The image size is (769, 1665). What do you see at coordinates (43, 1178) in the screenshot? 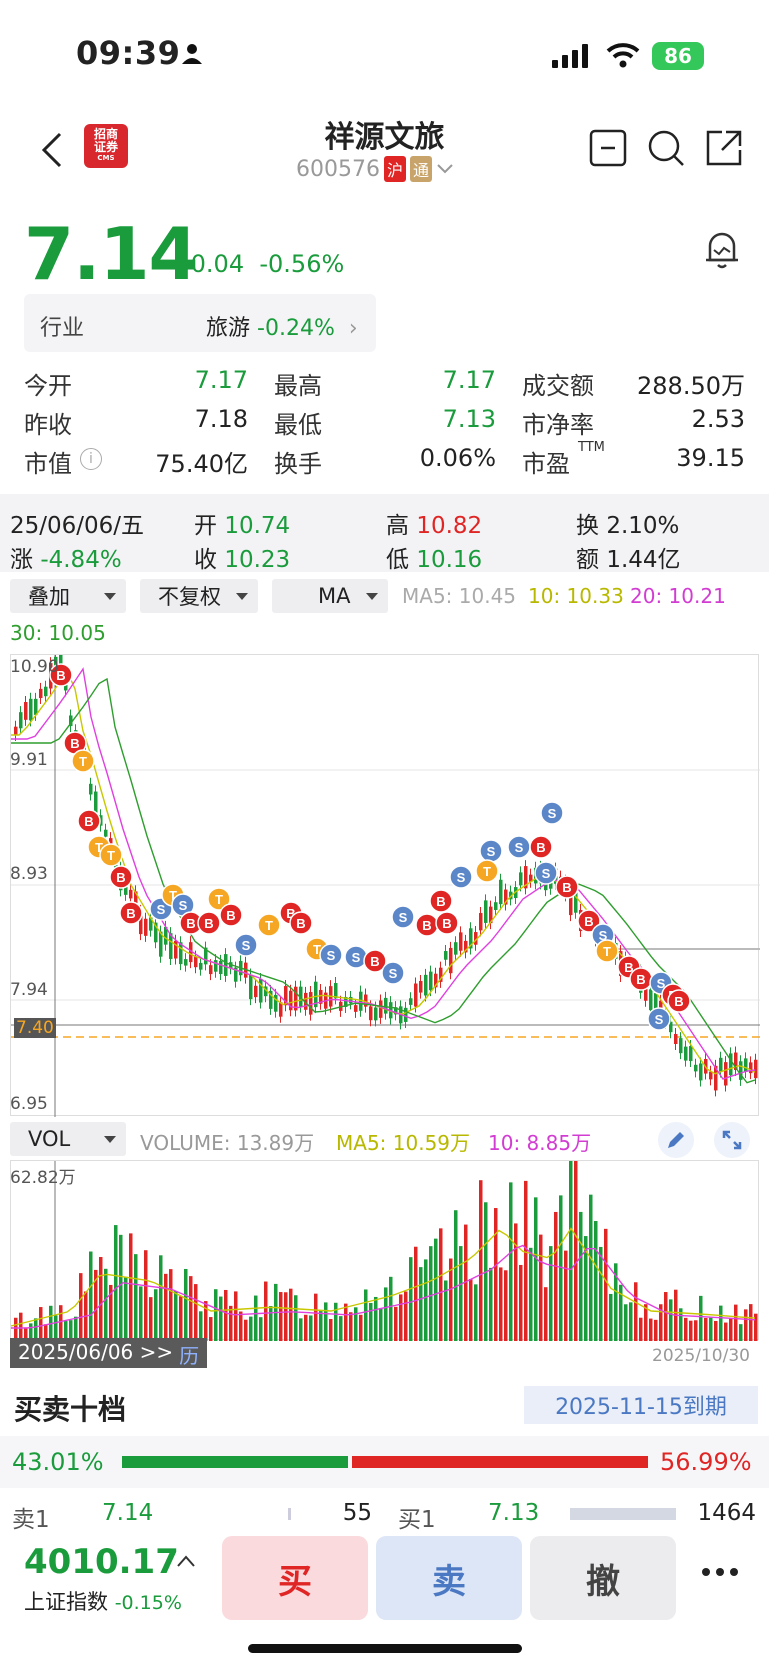
I see `vol-max-label: 62.82万` at bounding box center [43, 1178].